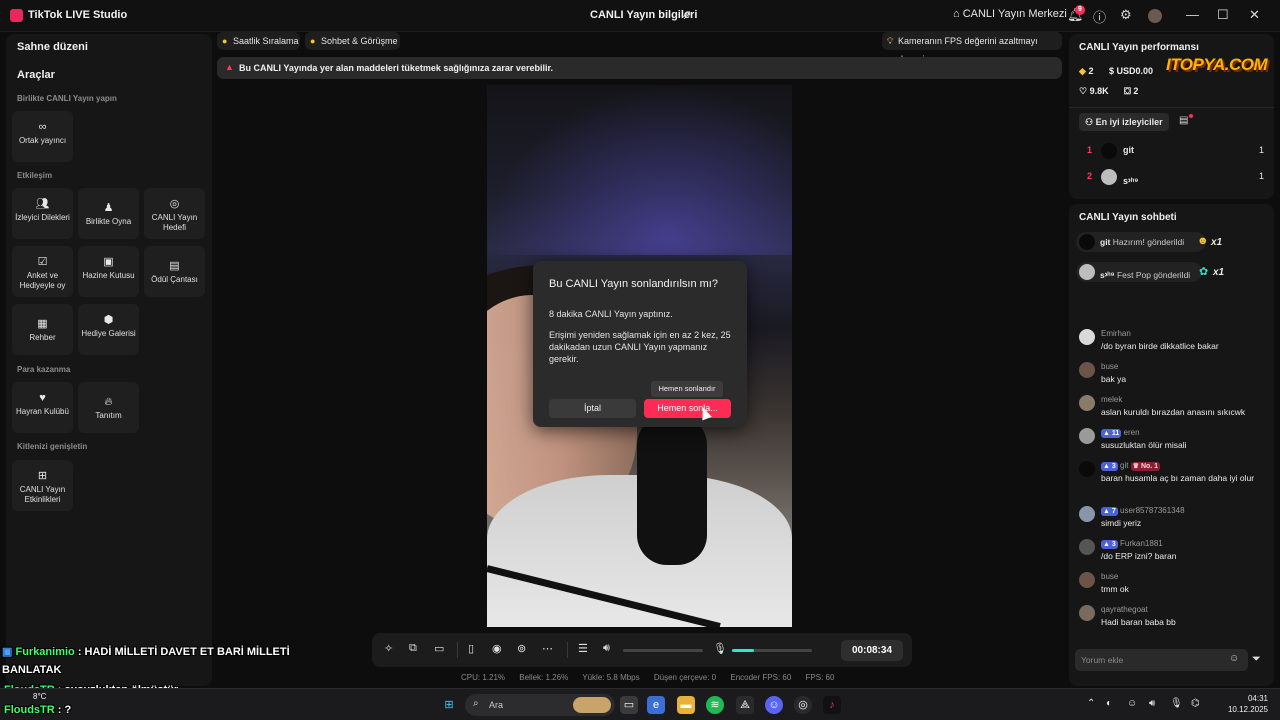  What do you see at coordinates (1171, 151) in the screenshot?
I see `ranking-row: 1 git 1` at bounding box center [1171, 151].